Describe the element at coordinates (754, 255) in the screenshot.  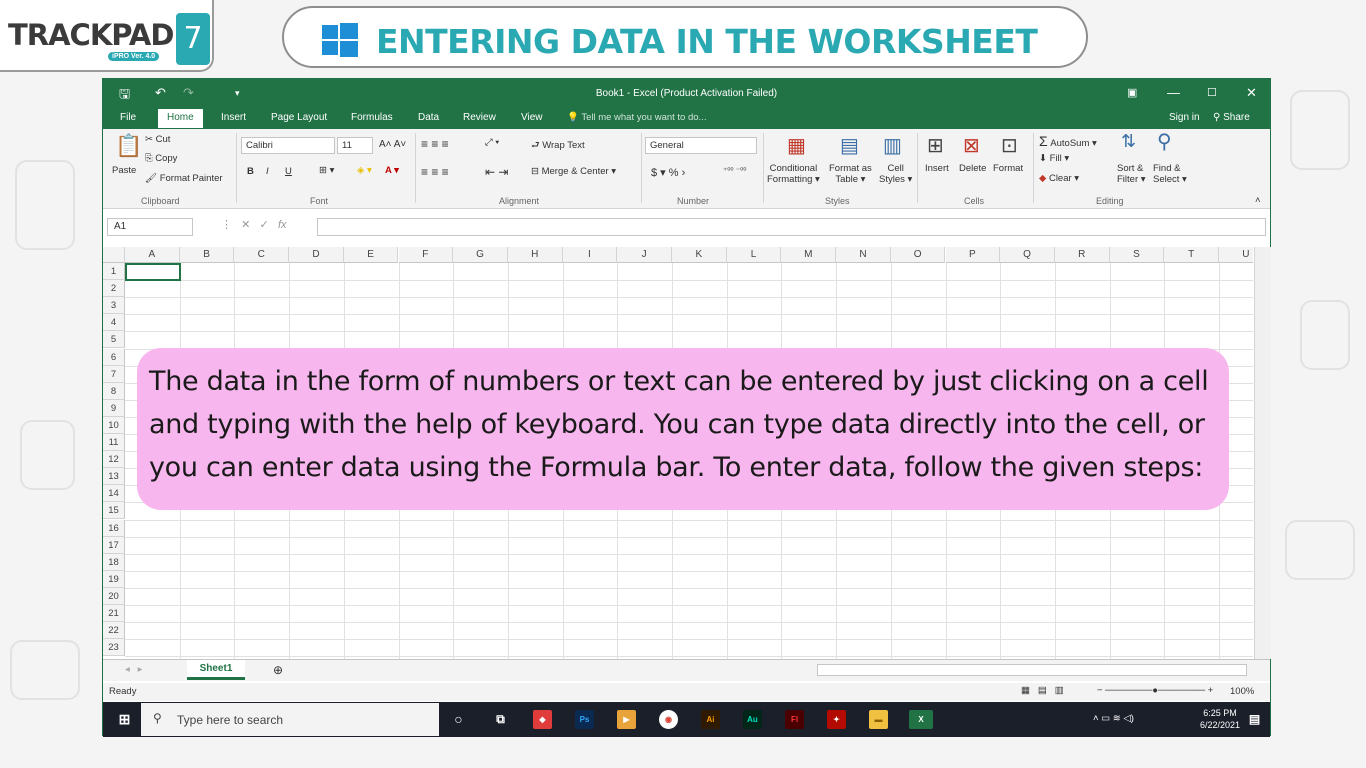
I see `column-header: L` at that location.